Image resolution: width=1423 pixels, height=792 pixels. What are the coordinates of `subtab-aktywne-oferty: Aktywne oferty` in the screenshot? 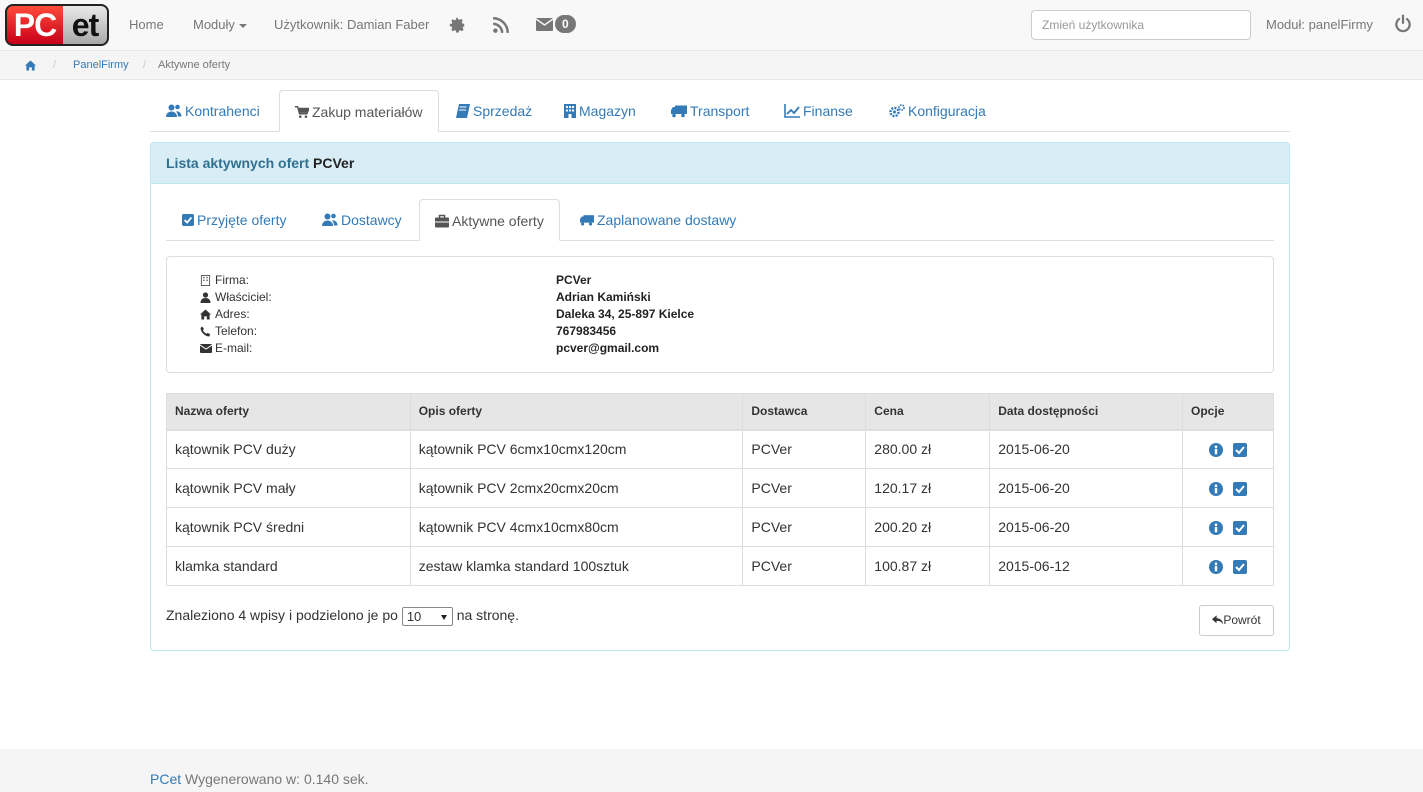 It's located at (489, 220).